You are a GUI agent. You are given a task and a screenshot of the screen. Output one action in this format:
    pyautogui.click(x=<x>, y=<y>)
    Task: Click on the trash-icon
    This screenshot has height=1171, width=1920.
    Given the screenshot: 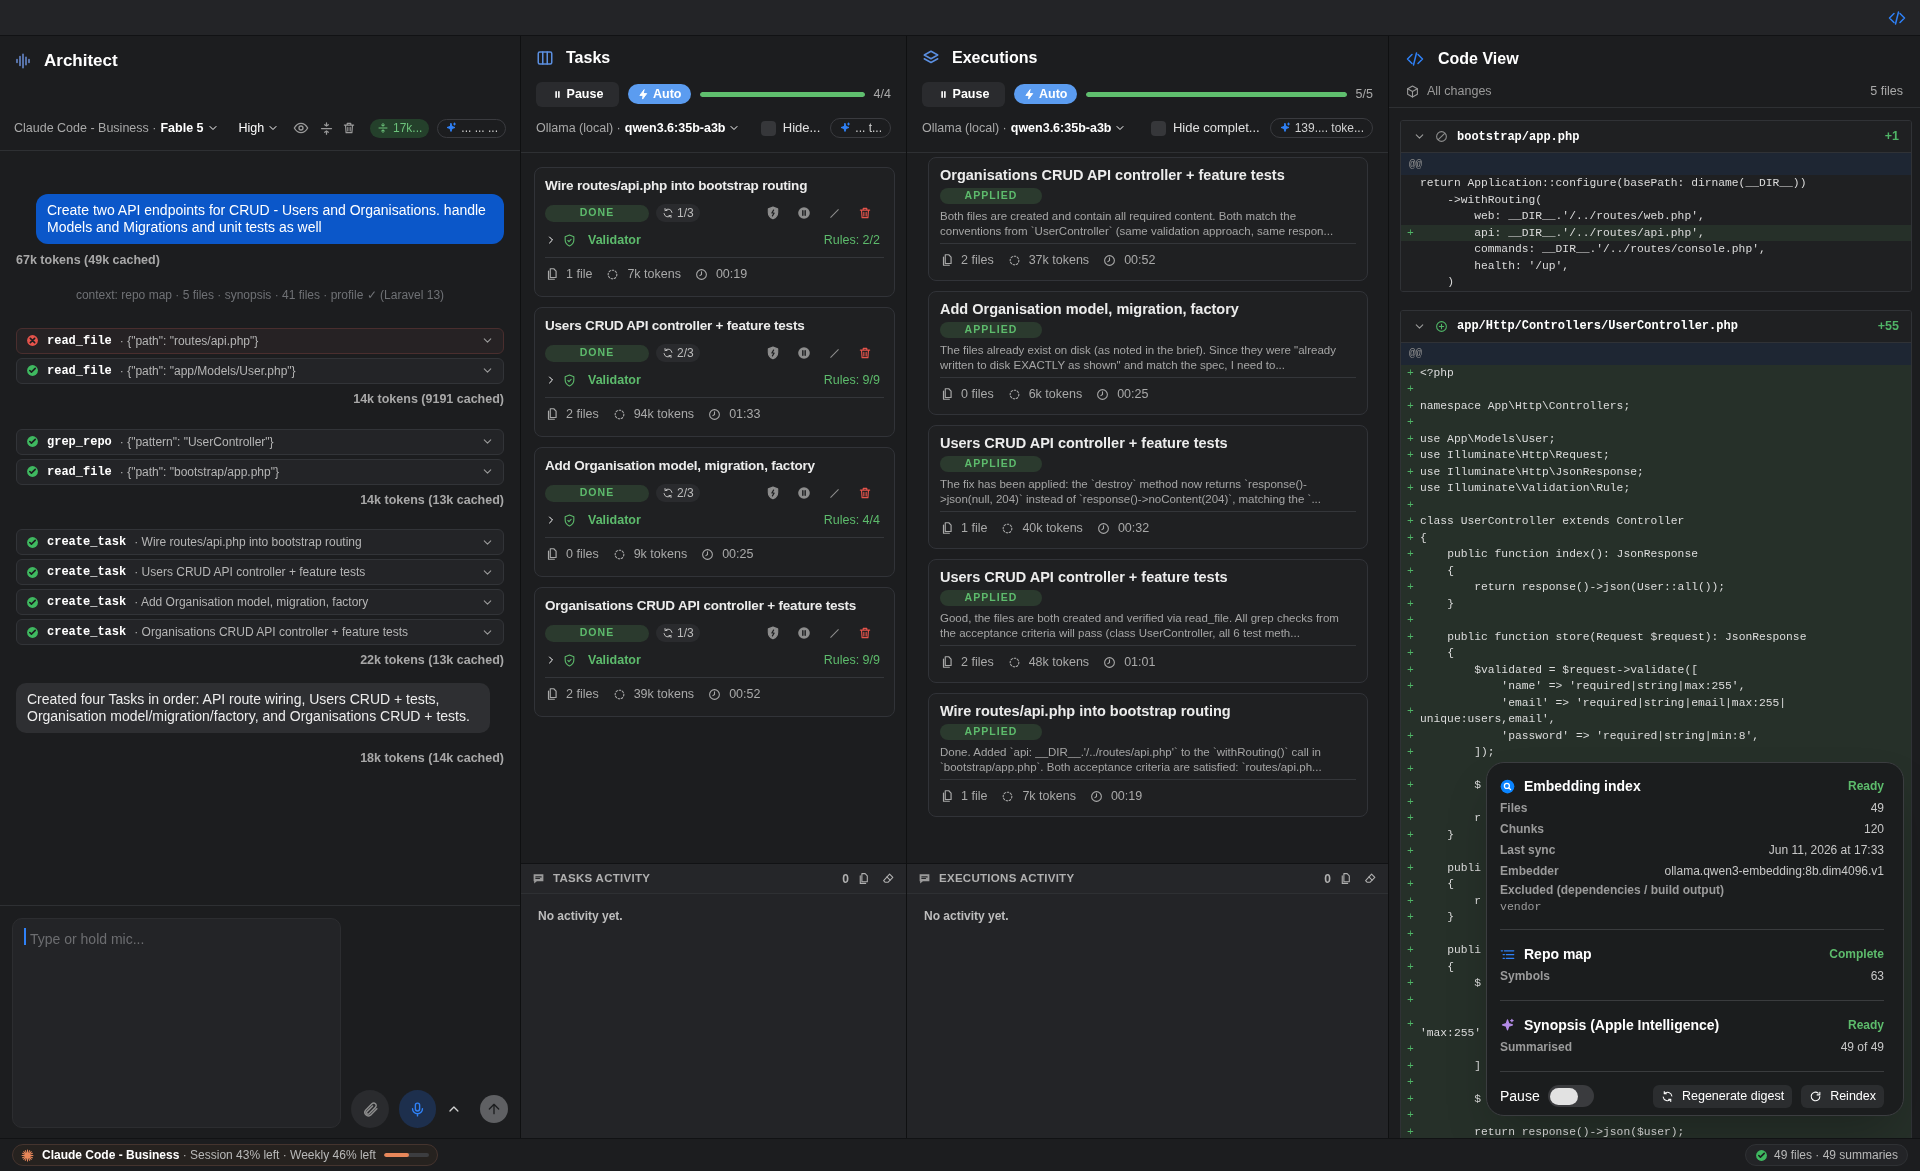 What is the action you would take?
    pyautogui.click(x=348, y=128)
    